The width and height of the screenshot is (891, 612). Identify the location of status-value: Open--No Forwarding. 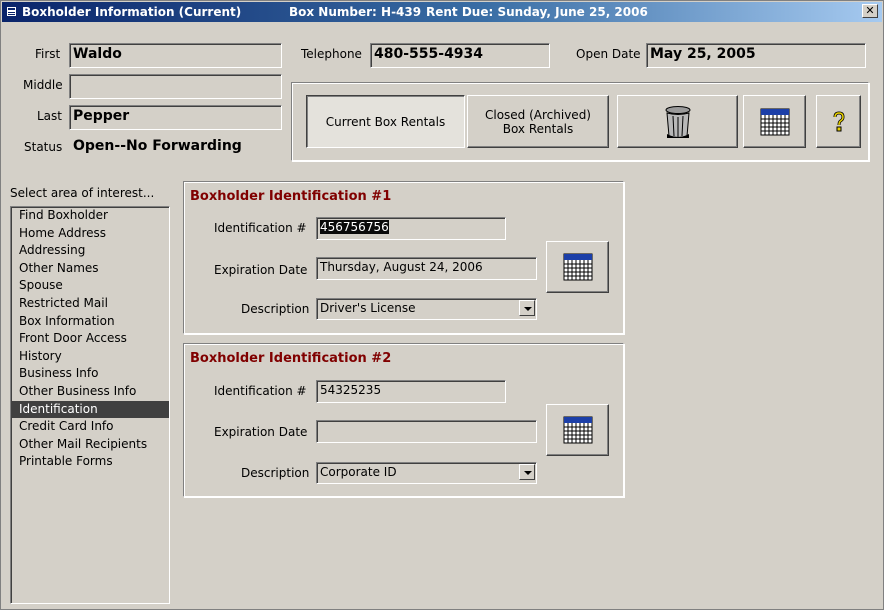
(157, 146).